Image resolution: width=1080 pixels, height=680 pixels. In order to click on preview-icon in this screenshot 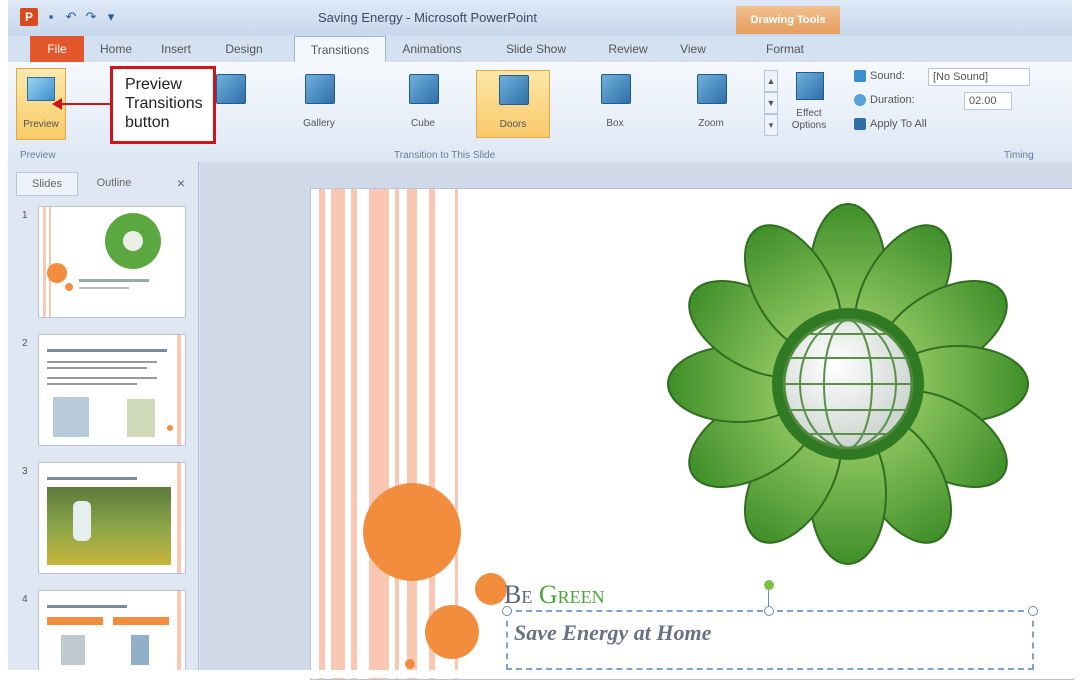, I will do `click(41, 89)`.